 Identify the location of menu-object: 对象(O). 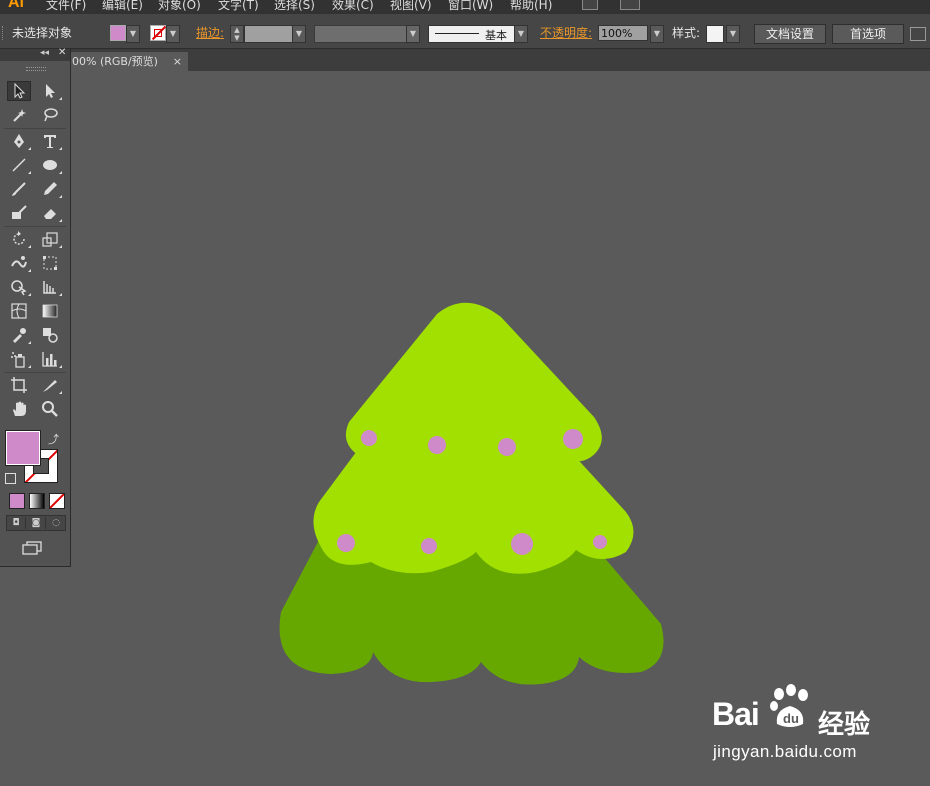
(179, 6).